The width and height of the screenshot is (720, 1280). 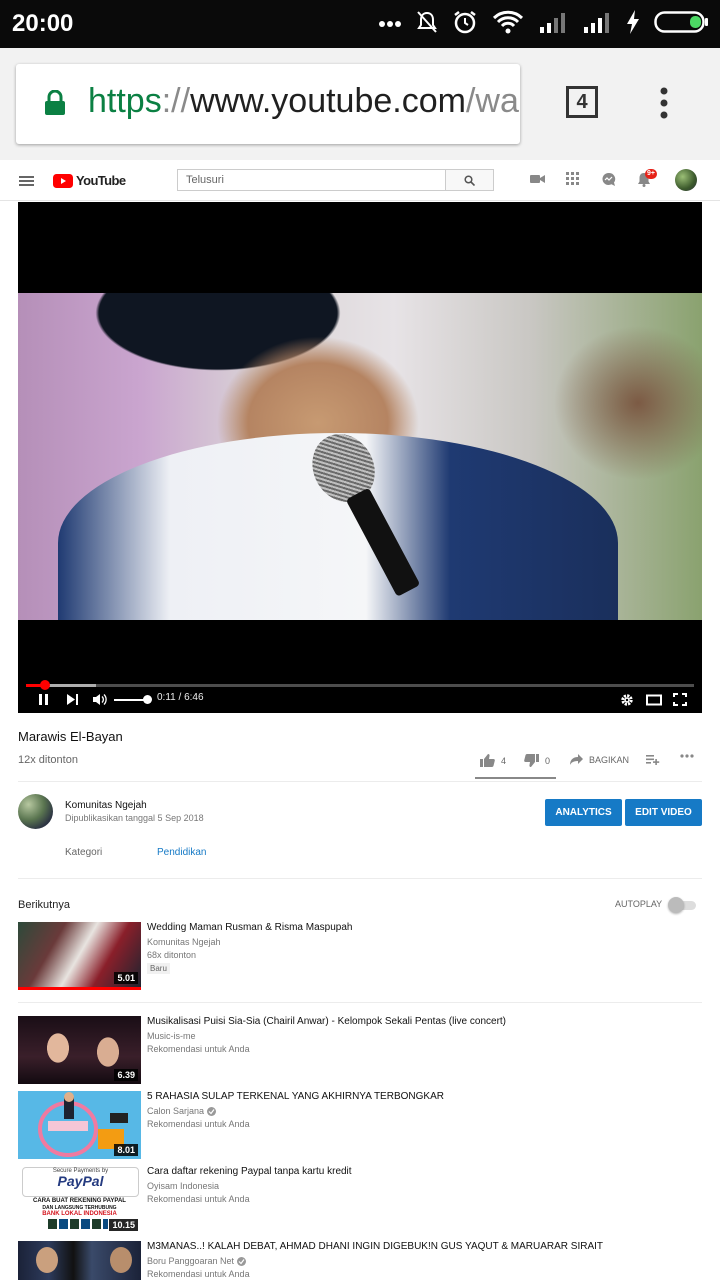 I want to click on edit-video-button: EDIT VIDEO, so click(x=663, y=812).